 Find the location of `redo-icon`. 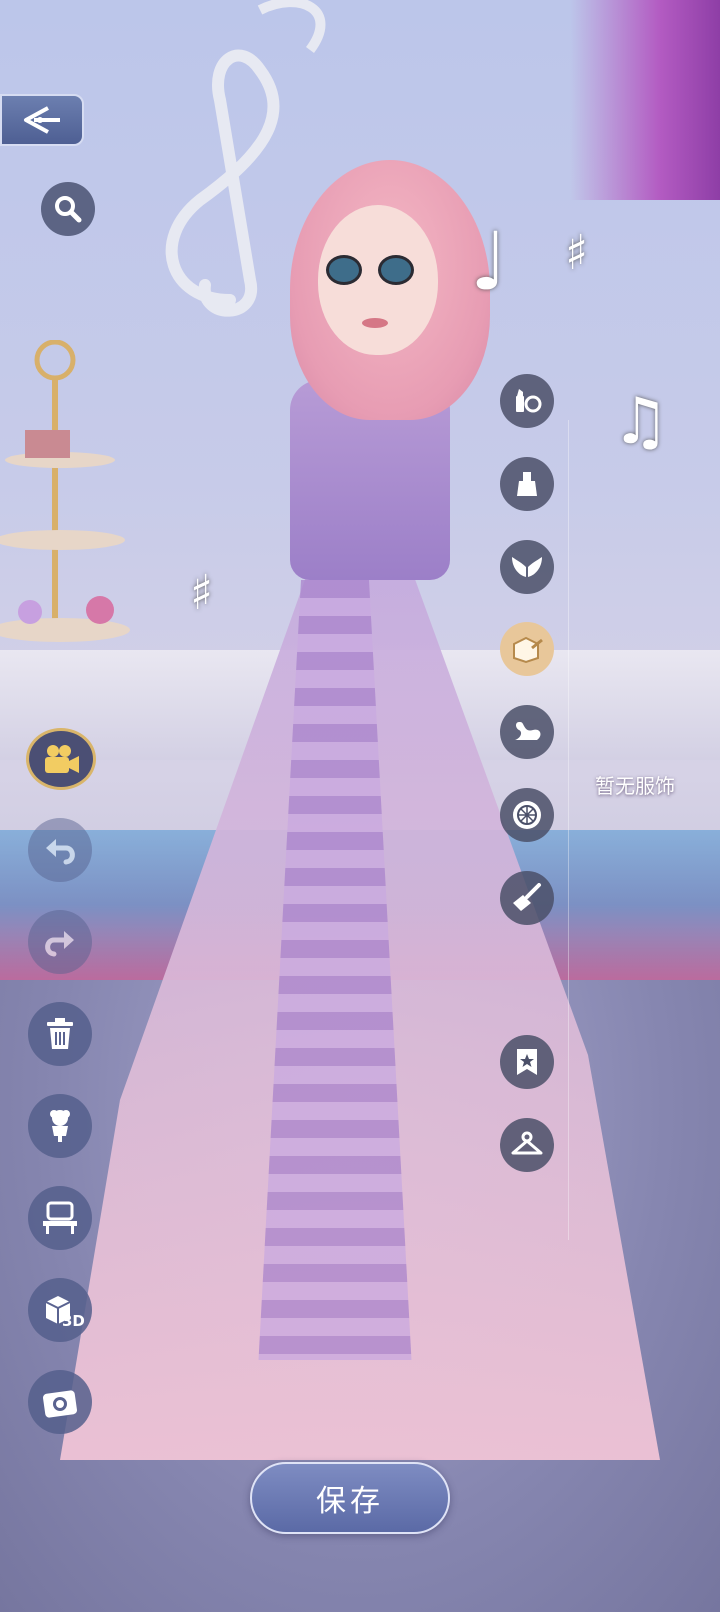

redo-icon is located at coordinates (59, 944).